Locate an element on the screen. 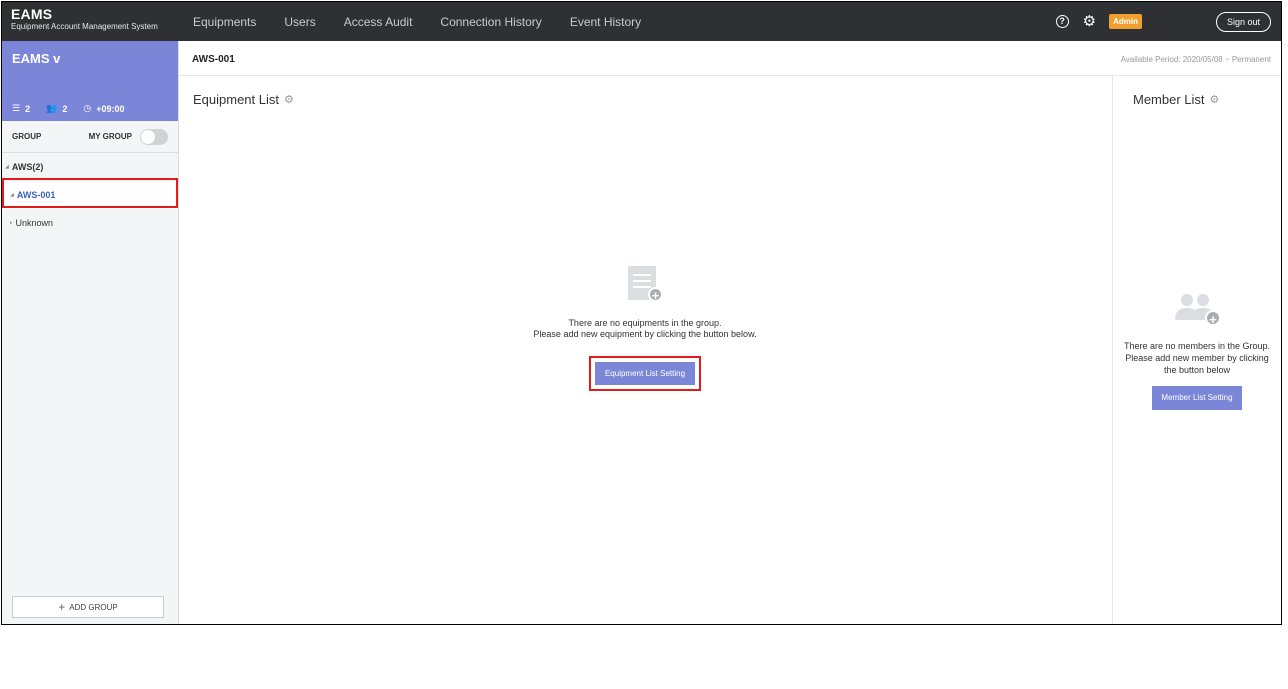 This screenshot has height=689, width=1288. user-count-stat: 👥 2 is located at coordinates (56, 108).